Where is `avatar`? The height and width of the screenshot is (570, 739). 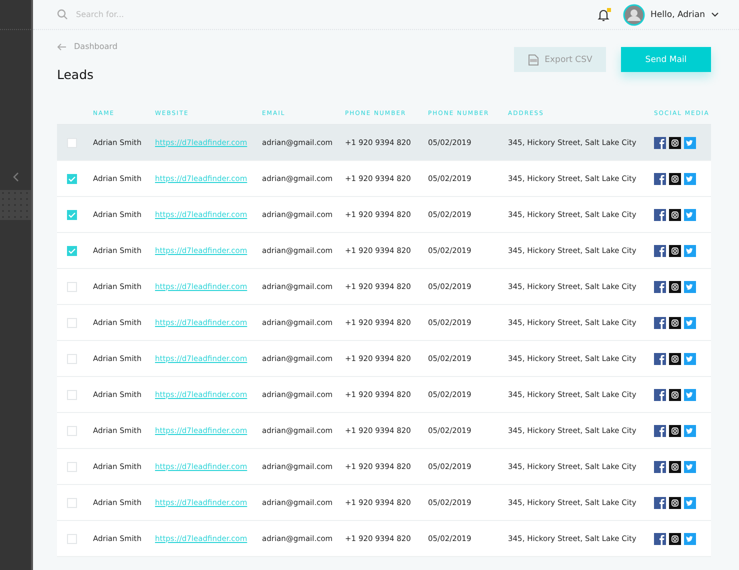 avatar is located at coordinates (633, 15).